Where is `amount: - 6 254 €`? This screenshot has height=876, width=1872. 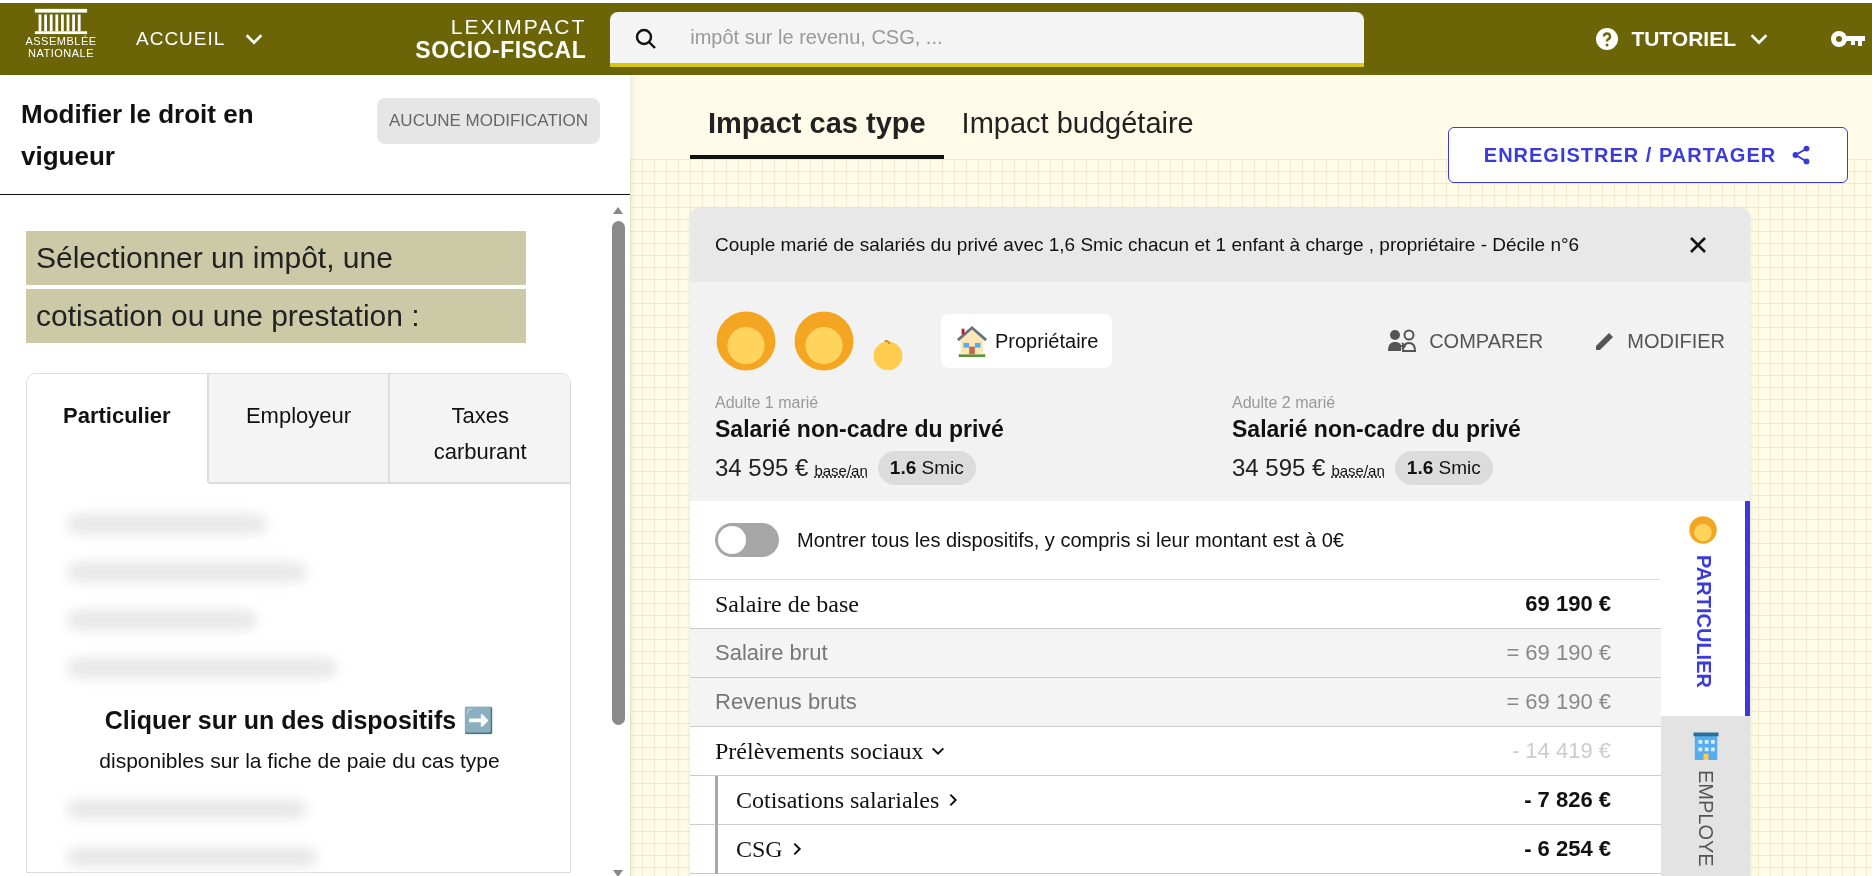
amount: - 6 254 € is located at coordinates (1567, 849).